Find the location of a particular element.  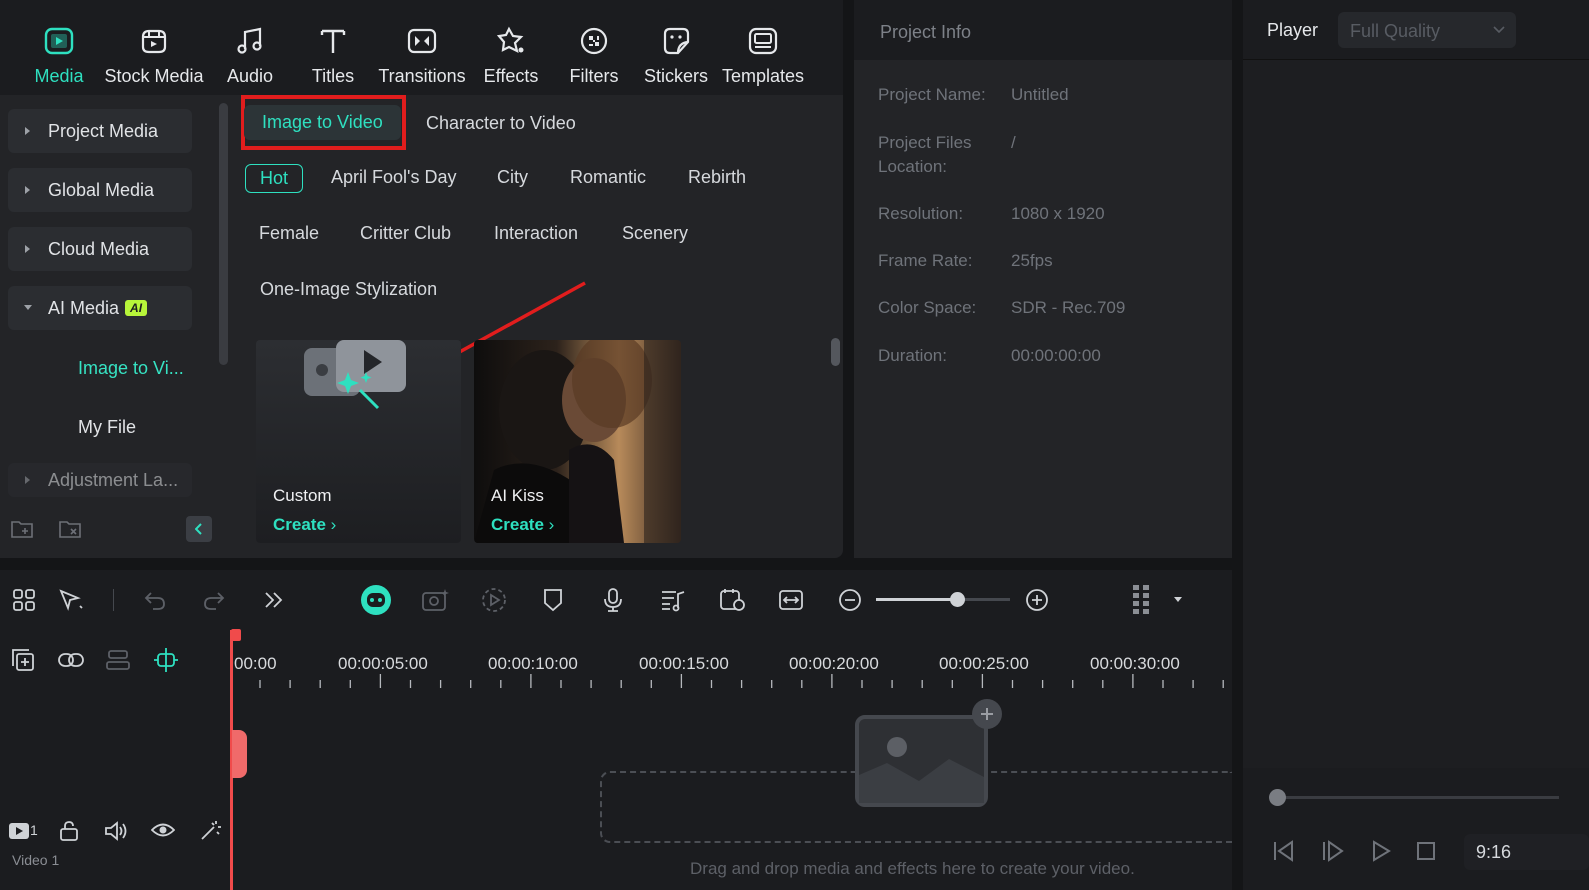

template-card-ai-kiss: AI Kiss Create › is located at coordinates (577, 441).